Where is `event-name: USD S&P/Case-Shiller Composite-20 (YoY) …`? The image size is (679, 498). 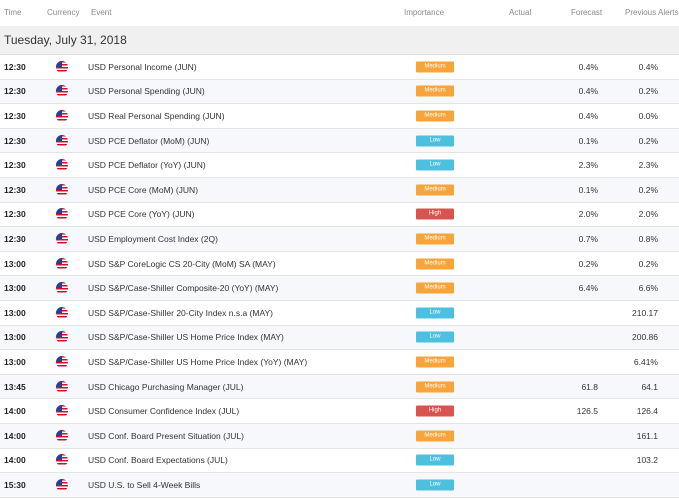 event-name: USD S&P/Case-Shiller Composite-20 (YoY) … is located at coordinates (183, 288).